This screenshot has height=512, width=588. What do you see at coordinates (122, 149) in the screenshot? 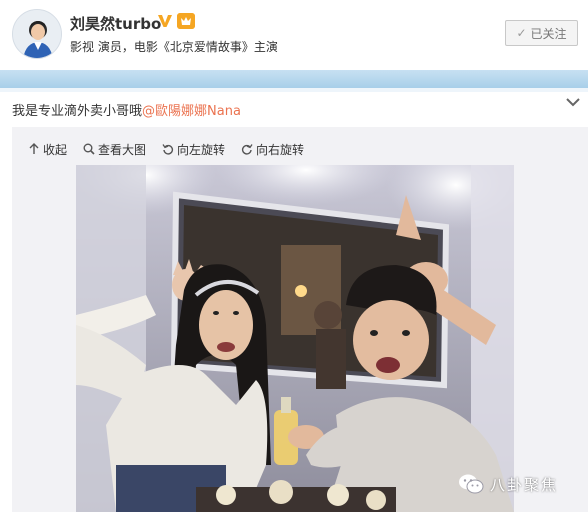
I see `view-large-label: 查看大图` at bounding box center [122, 149].